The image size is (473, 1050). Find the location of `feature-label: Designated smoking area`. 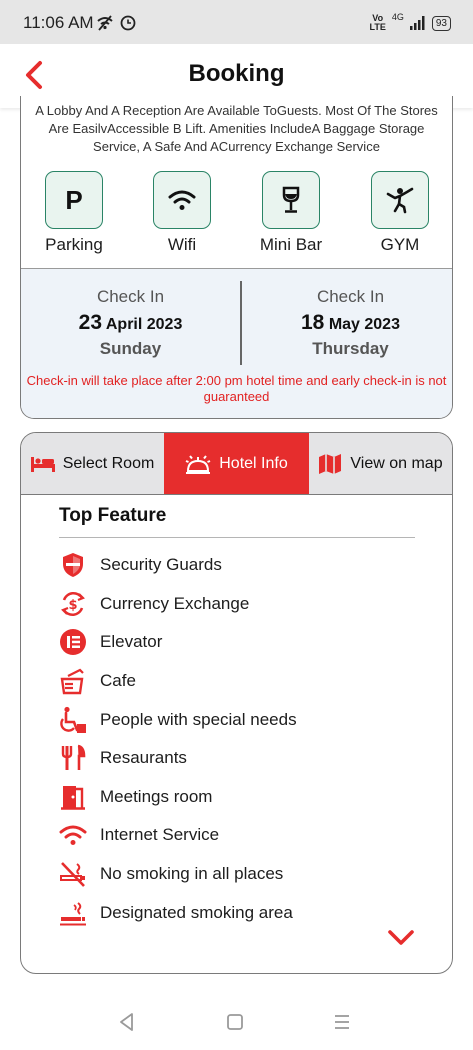

feature-label: Designated smoking area is located at coordinates (196, 912).